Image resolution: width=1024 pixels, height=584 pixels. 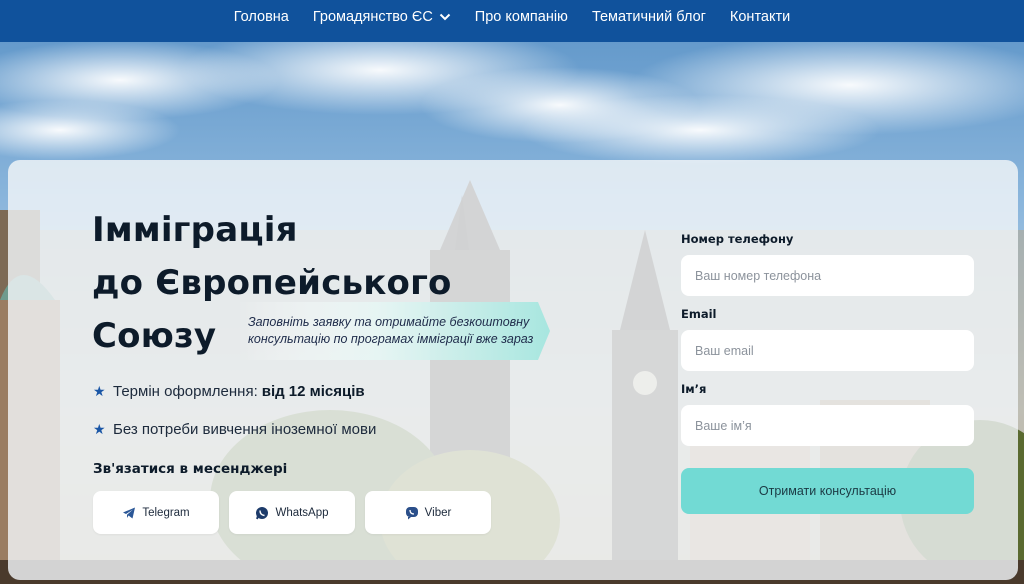 What do you see at coordinates (166, 512) in the screenshot?
I see `telegram-label: Telegram` at bounding box center [166, 512].